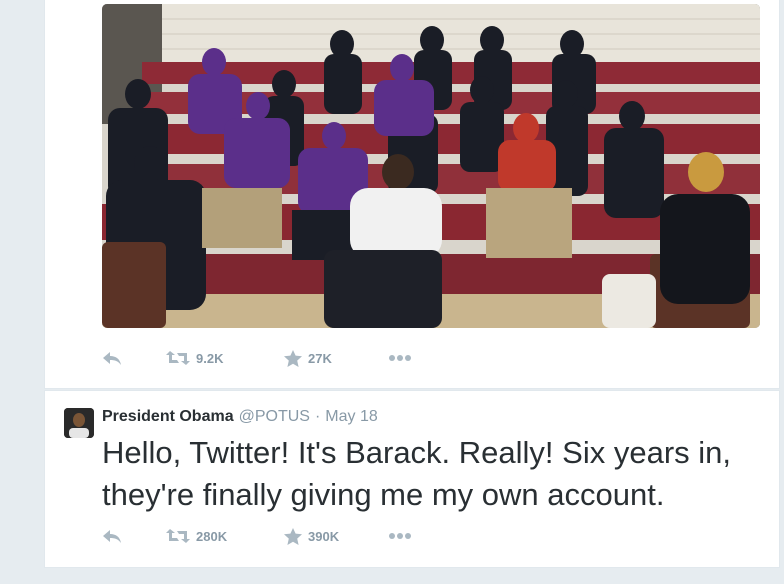 Image resolution: width=784 pixels, height=584 pixels. I want to click on tweet-actions: 9.2K 27K, so click(257, 358).